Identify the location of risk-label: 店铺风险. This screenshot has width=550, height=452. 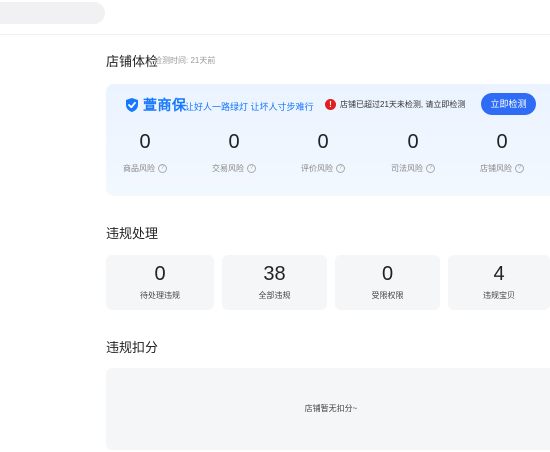
(496, 168).